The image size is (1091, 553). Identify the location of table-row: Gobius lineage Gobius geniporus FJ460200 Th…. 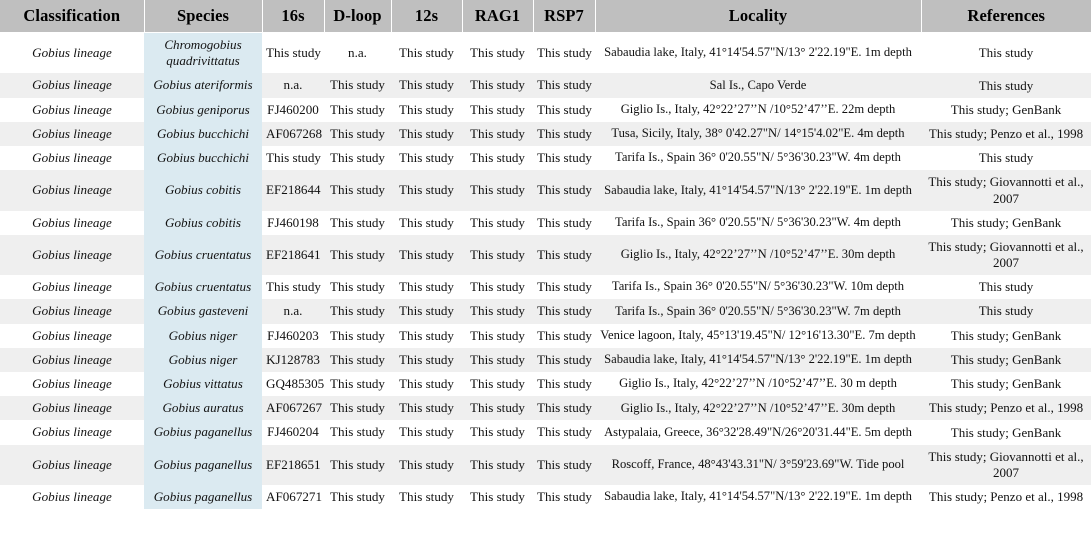
(545, 109).